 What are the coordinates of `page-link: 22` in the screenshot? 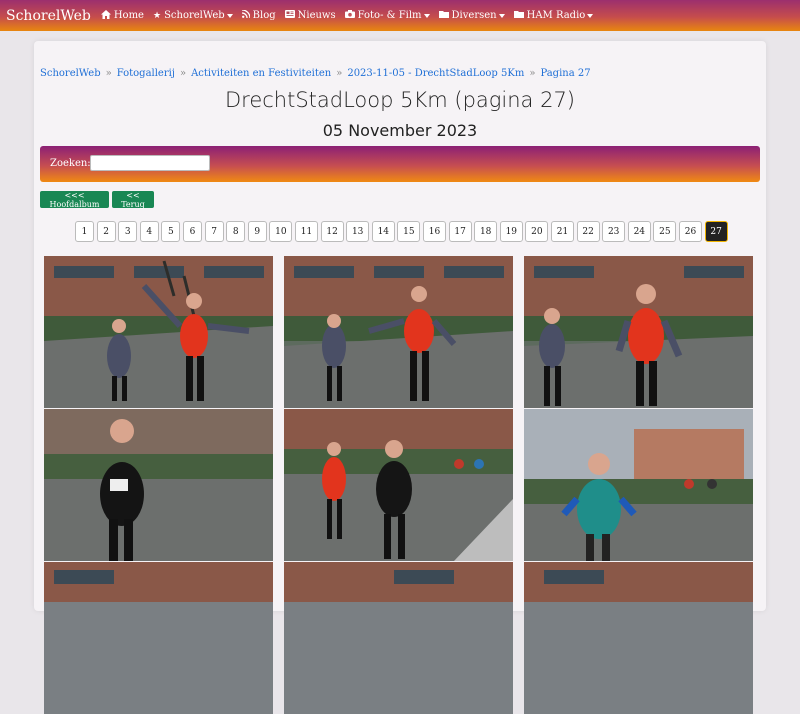 It's located at (588, 231).